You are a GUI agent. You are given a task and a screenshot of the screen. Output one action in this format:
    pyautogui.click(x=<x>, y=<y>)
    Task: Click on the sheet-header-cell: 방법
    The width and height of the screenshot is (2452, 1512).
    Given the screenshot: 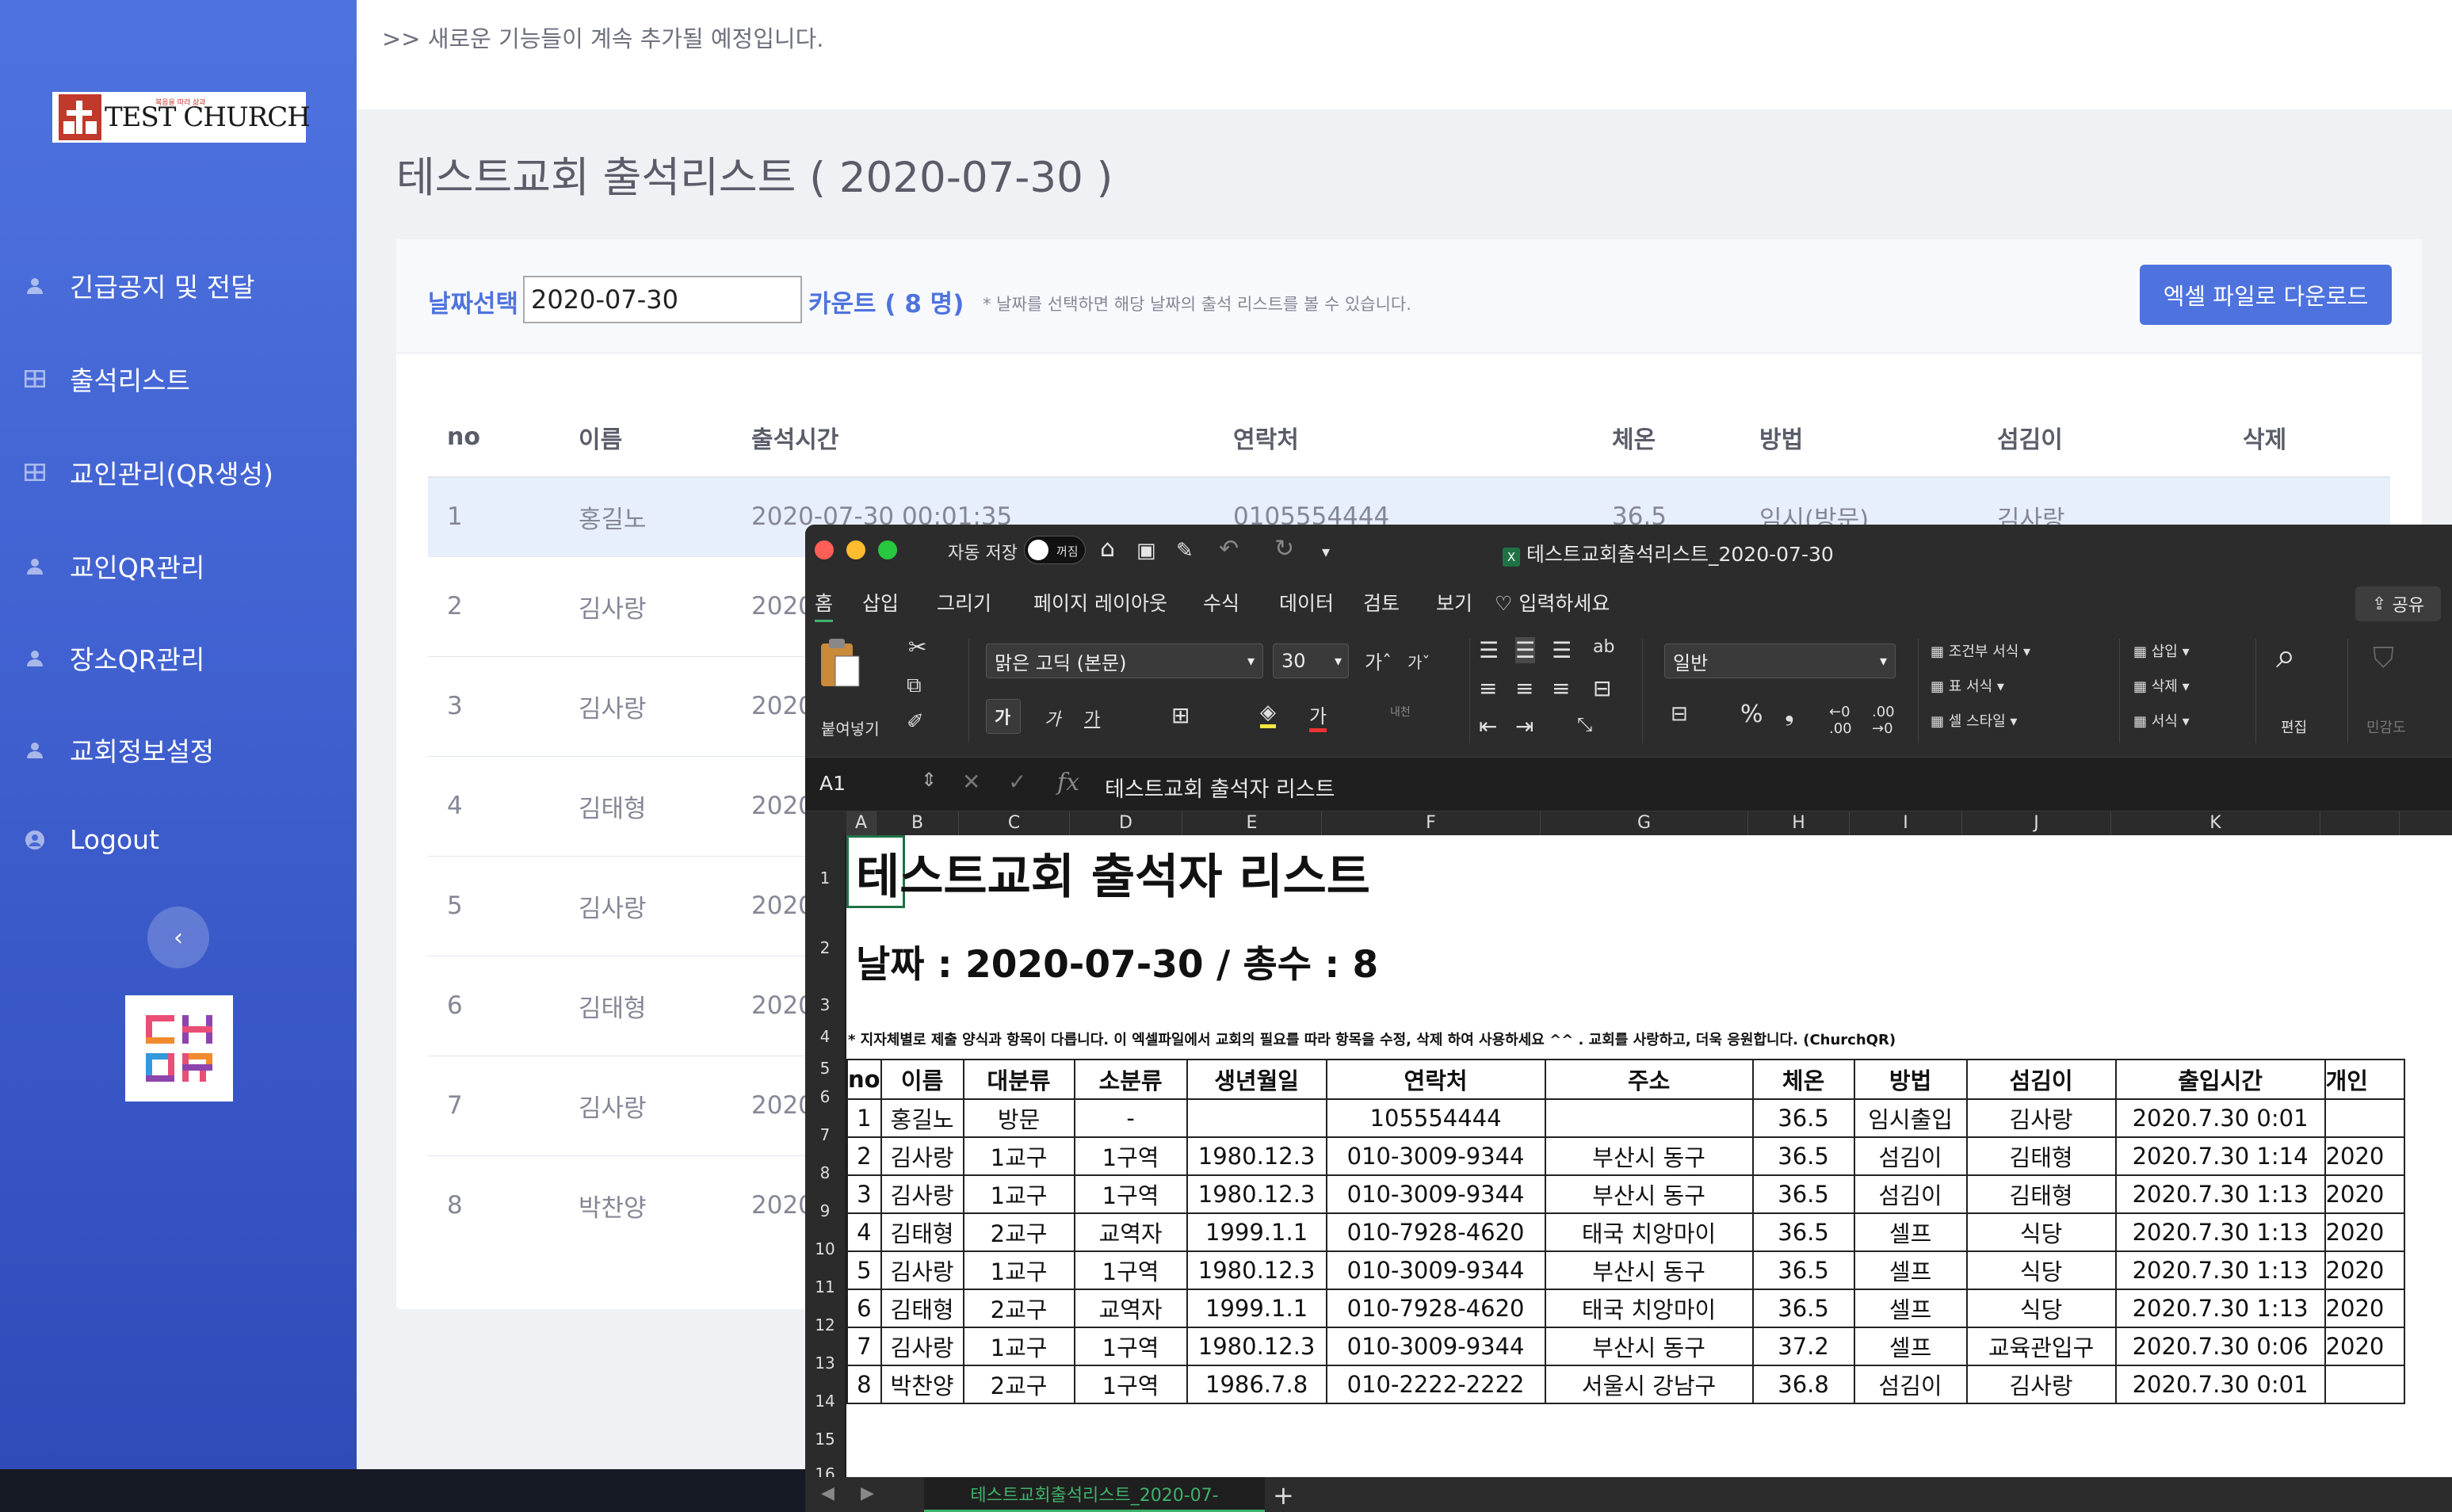 What is the action you would take?
    pyautogui.click(x=1910, y=1079)
    